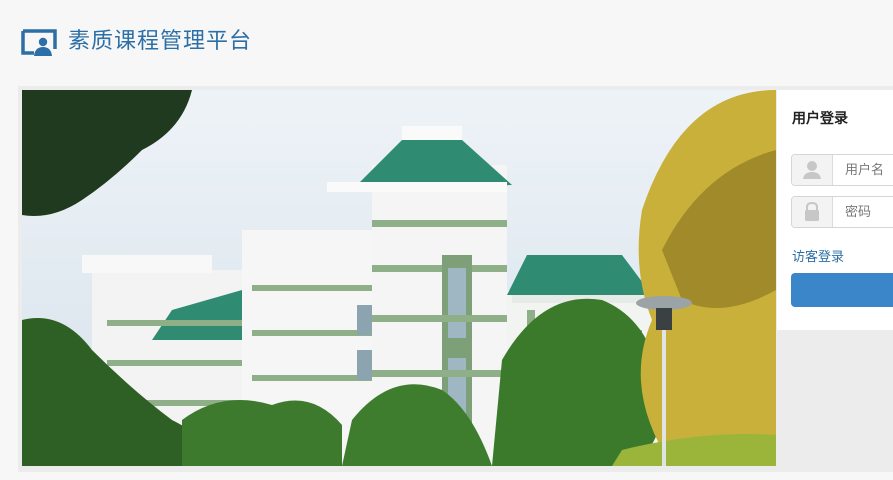  I want to click on guest-login-link: 访客登录, so click(818, 255).